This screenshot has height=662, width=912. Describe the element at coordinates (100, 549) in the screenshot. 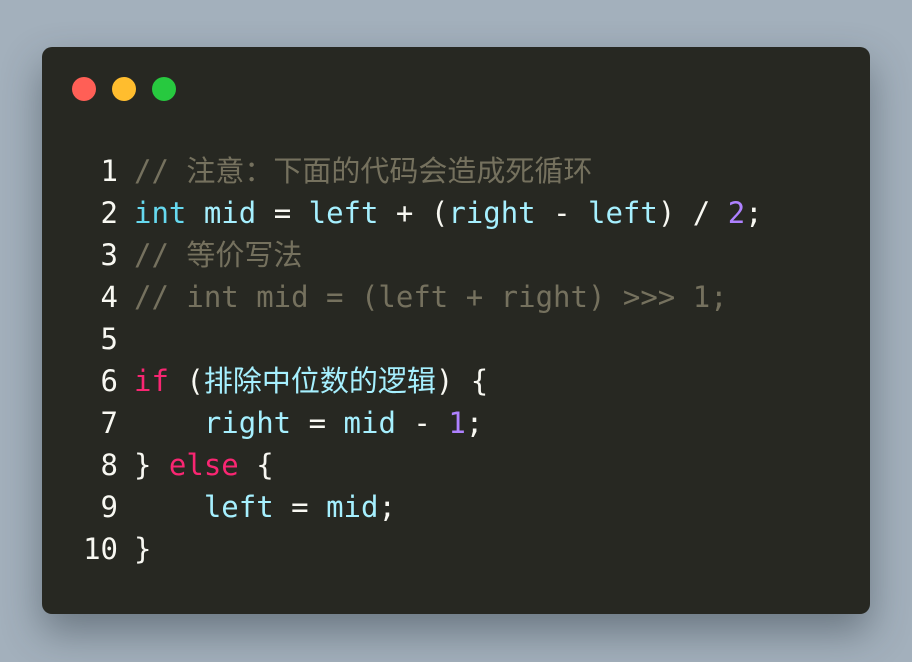

I see `line-number: 10` at that location.